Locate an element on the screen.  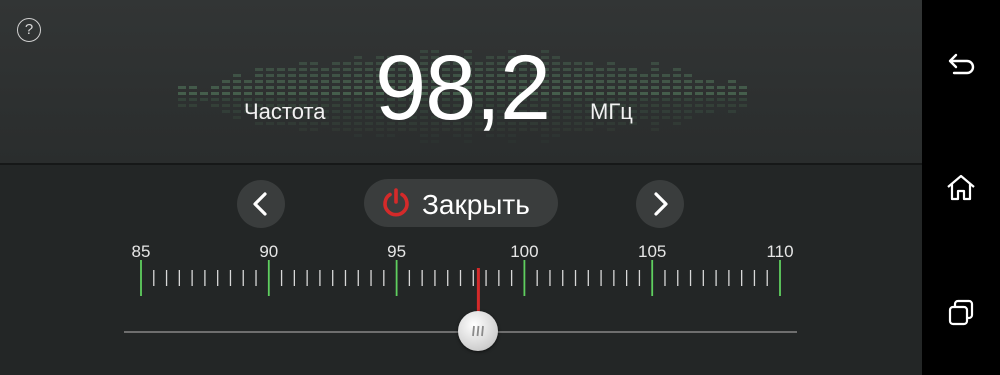
grip-icon is located at coordinates (478, 331).